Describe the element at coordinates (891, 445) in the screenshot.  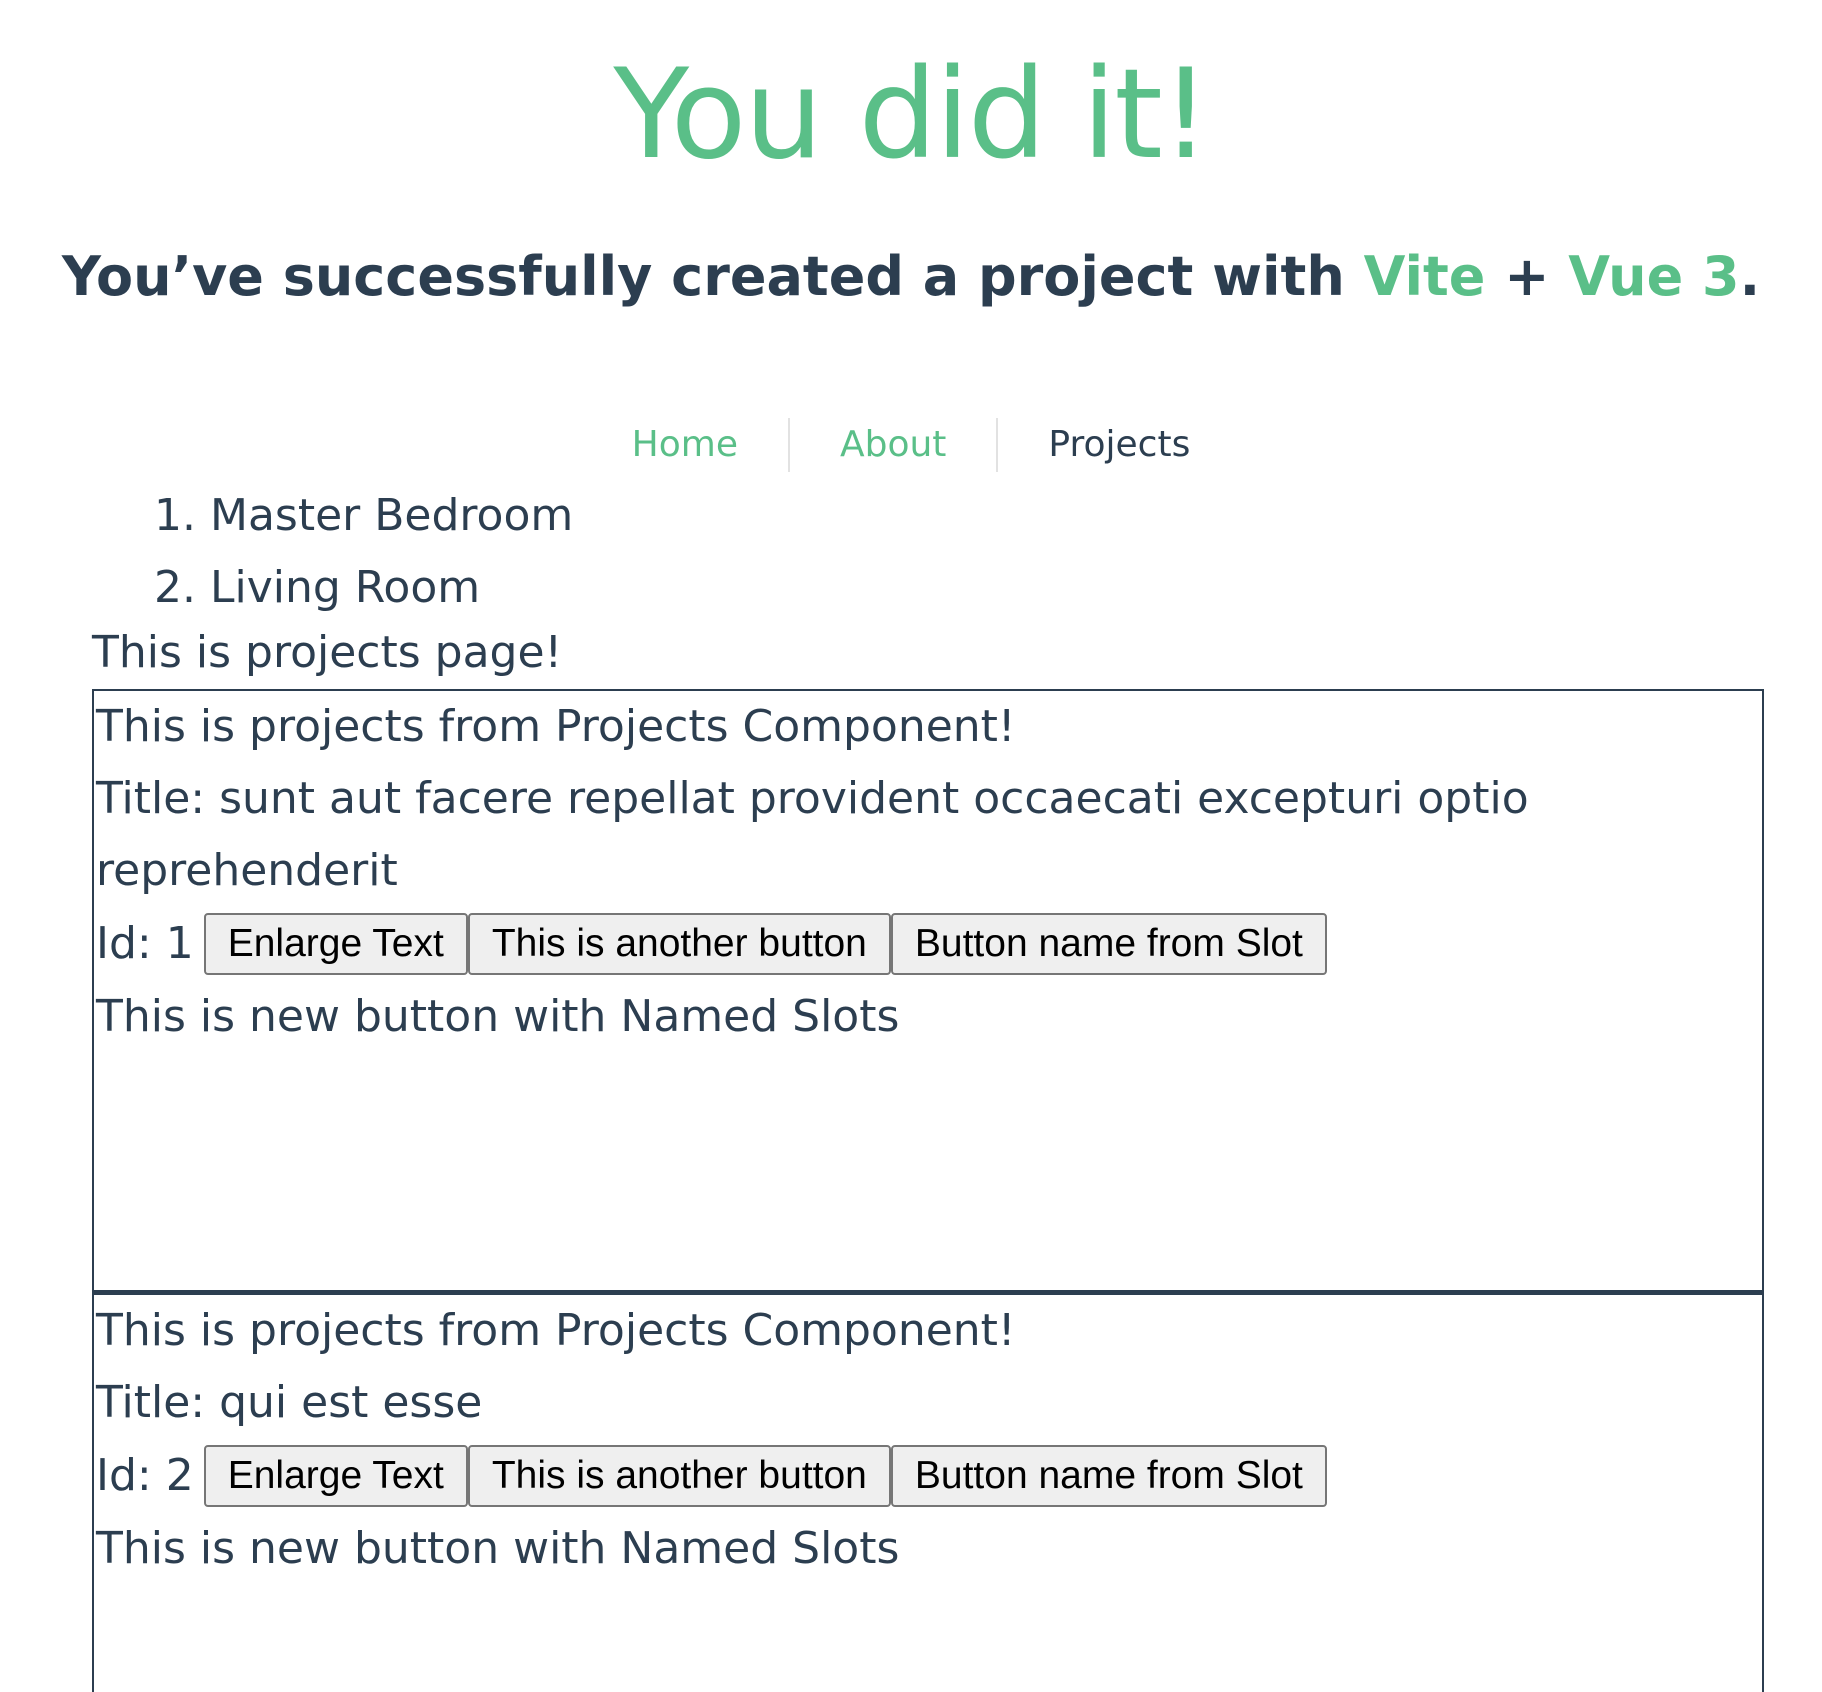
I see `nav-about-link: About` at that location.